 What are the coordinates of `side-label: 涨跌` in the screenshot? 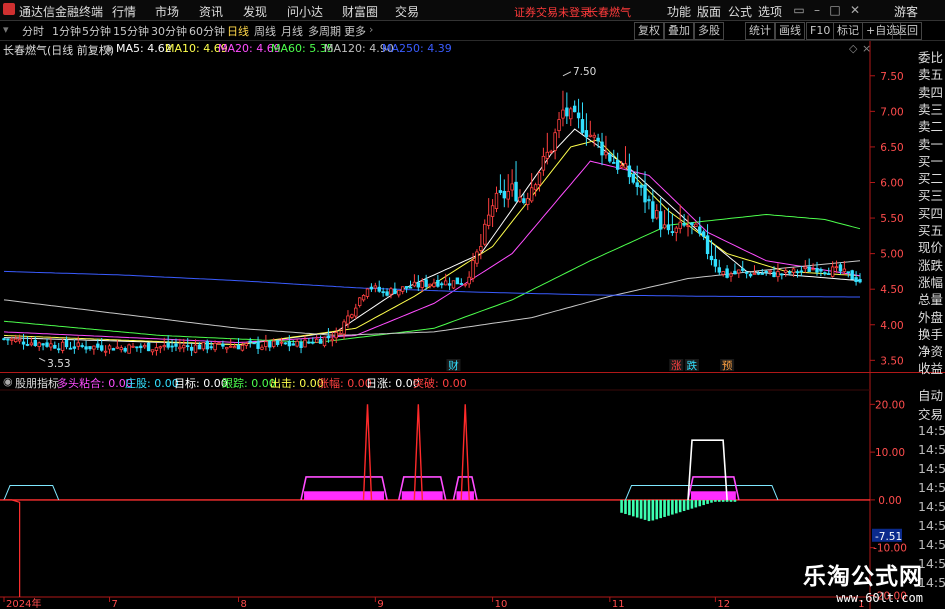 It's located at (931, 264).